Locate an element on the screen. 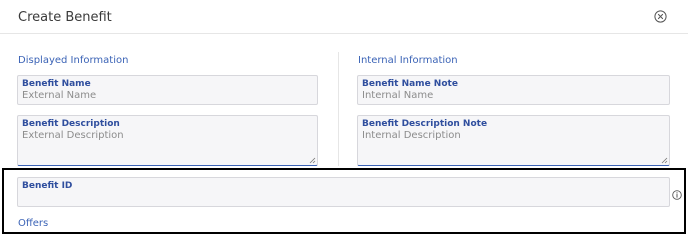 This screenshot has height=244, width=688. benefit-id-input is located at coordinates (343, 197).